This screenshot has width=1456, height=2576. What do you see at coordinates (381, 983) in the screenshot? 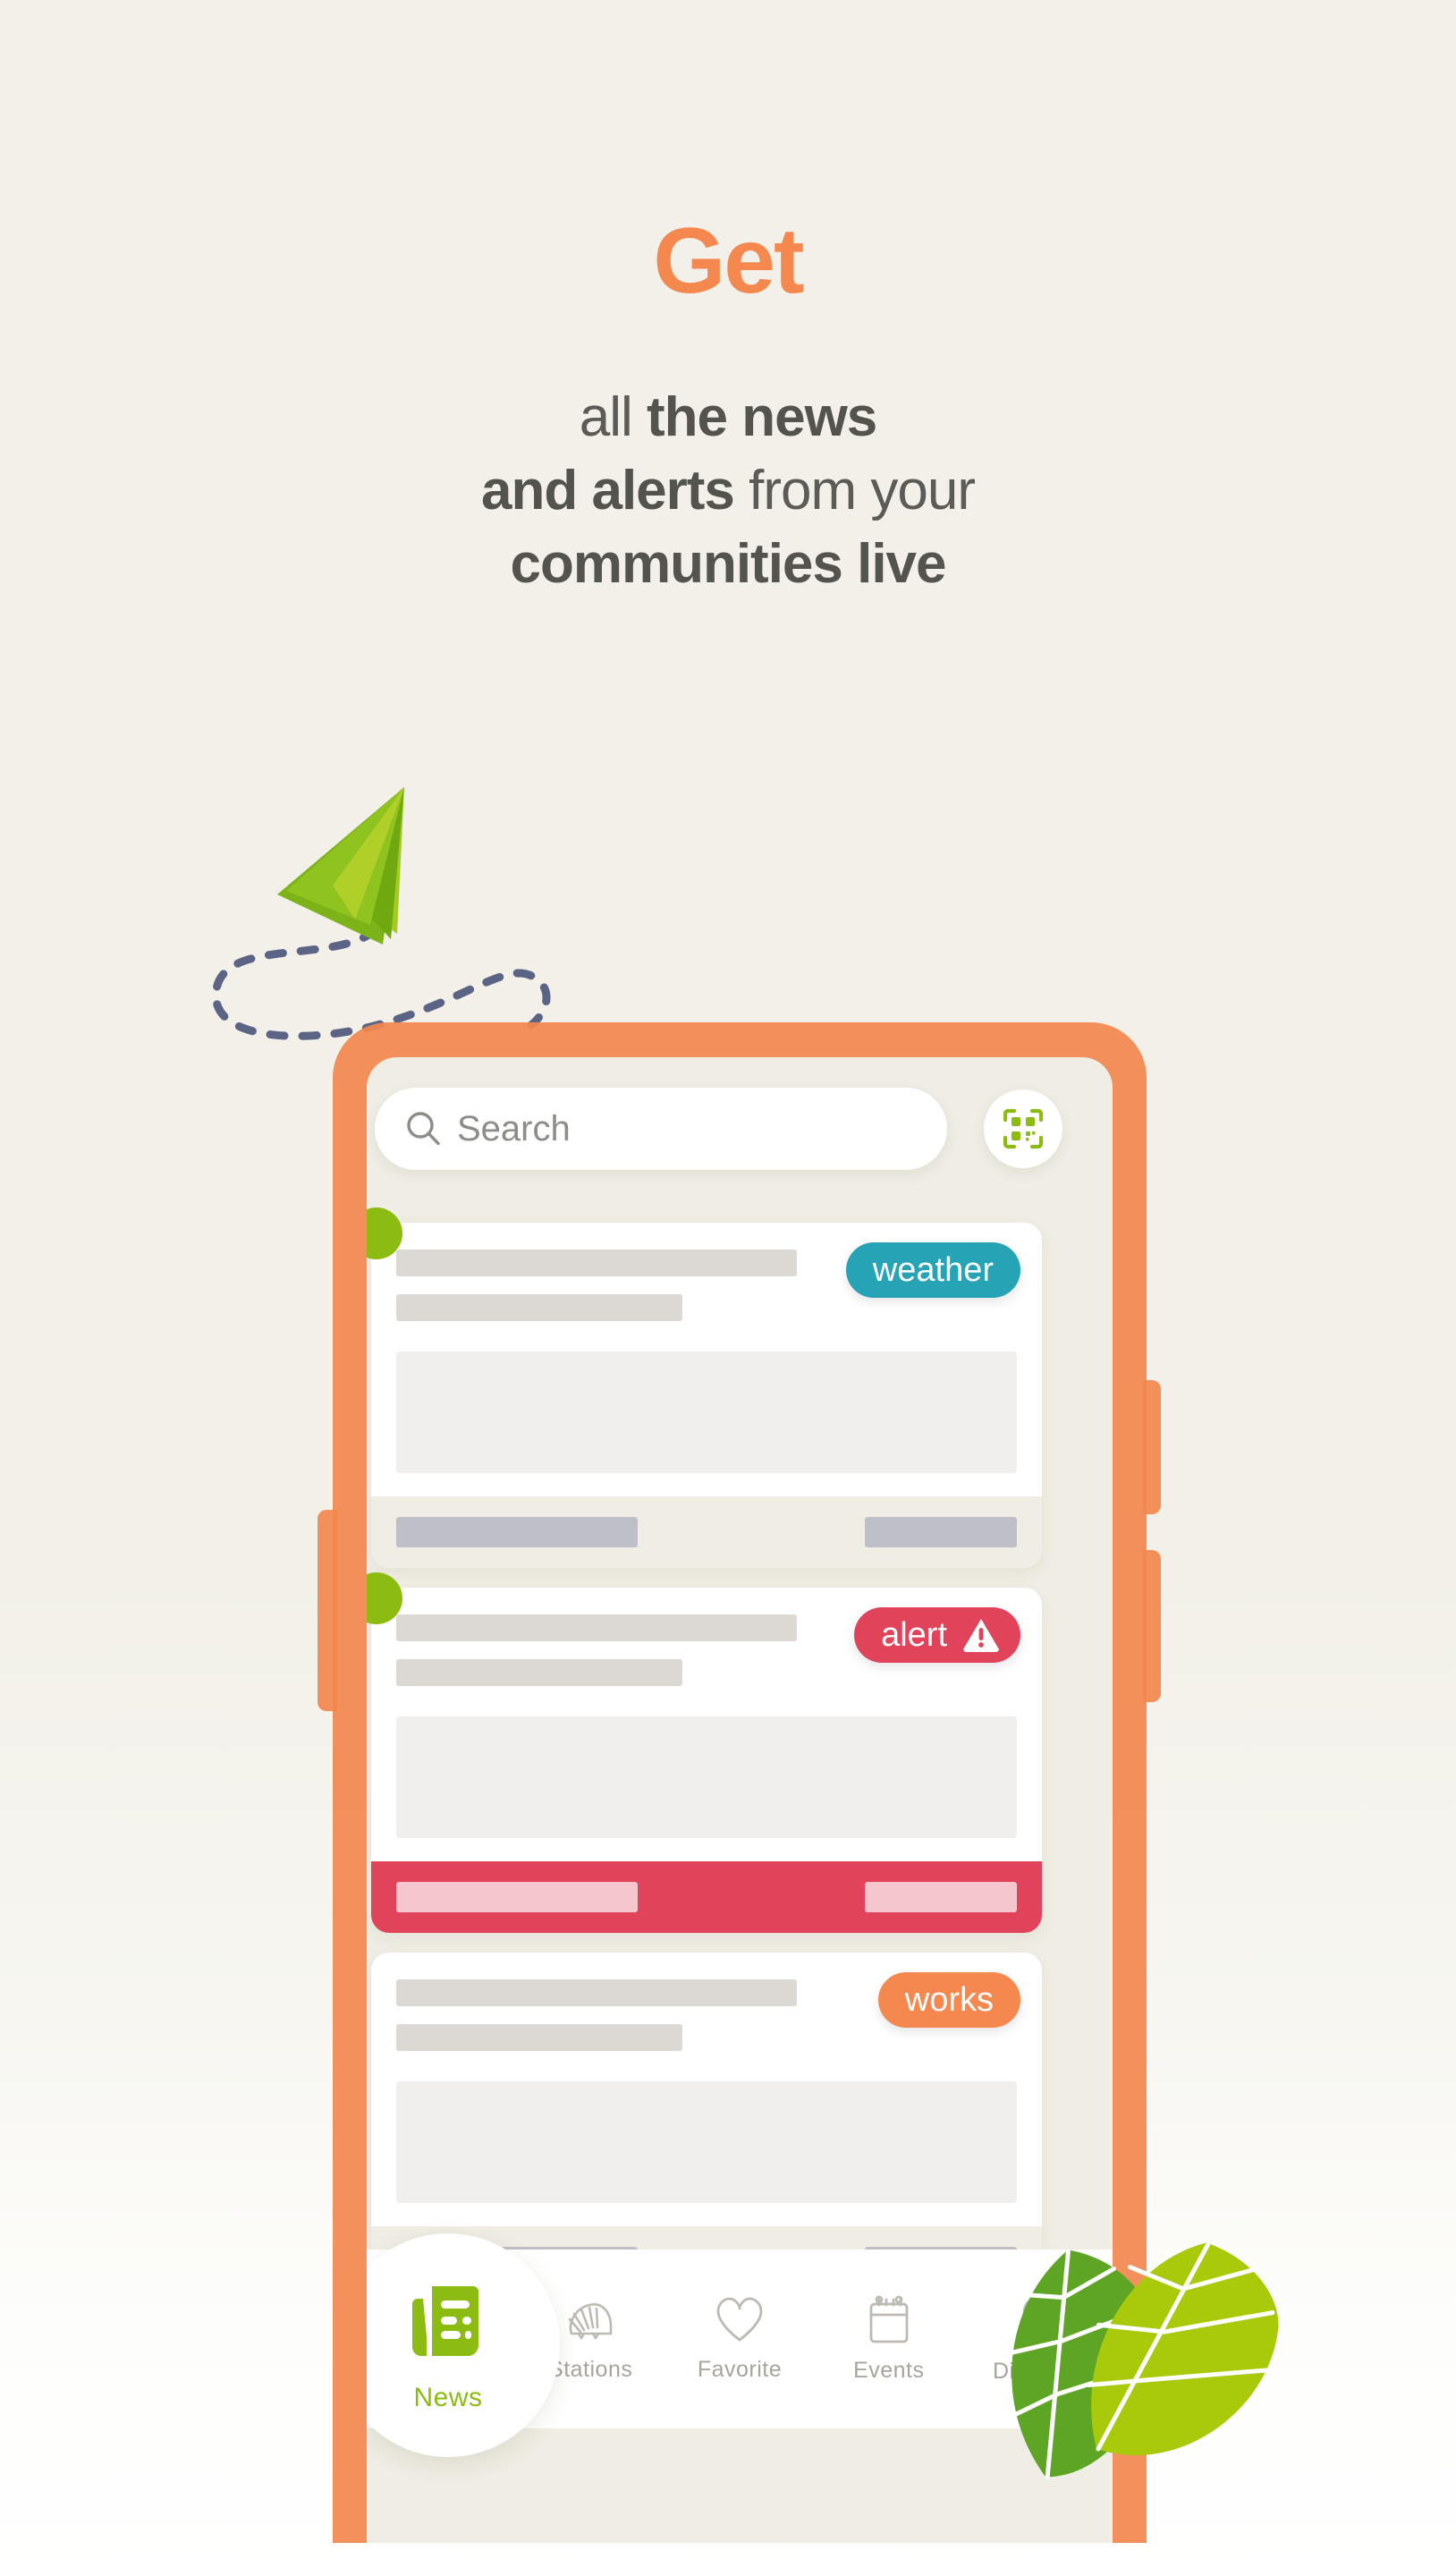
I see `dashed-loop-trail` at bounding box center [381, 983].